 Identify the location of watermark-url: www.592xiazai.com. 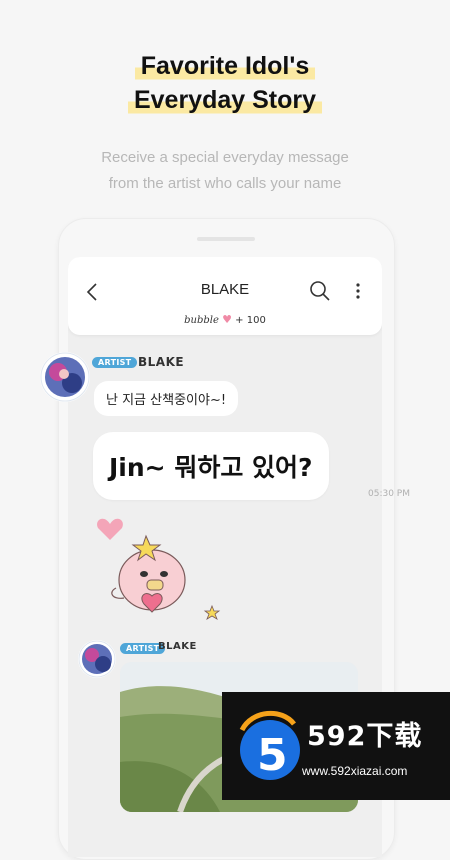
(355, 771).